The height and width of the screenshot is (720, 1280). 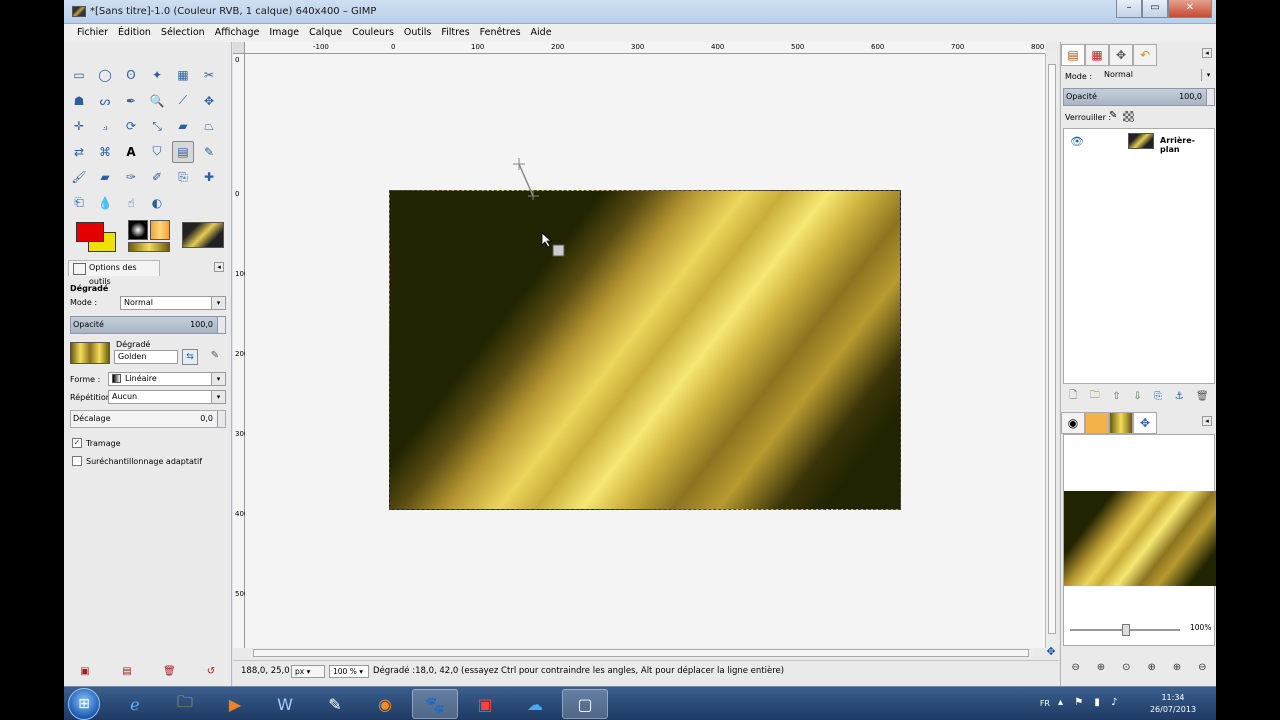 What do you see at coordinates (1155, 9) in the screenshot?
I see `maximize-button: ▭` at bounding box center [1155, 9].